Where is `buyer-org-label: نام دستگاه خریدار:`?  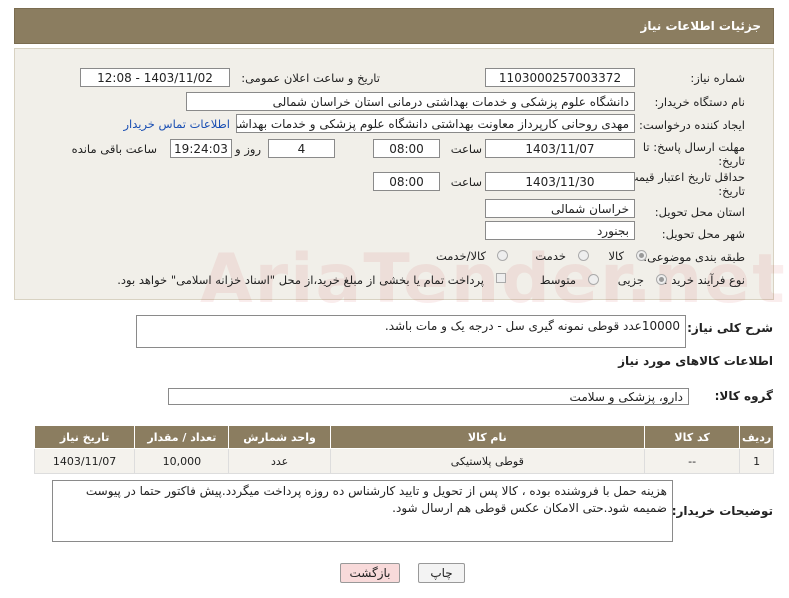 buyer-org-label: نام دستگاه خریدار: is located at coordinates (699, 102).